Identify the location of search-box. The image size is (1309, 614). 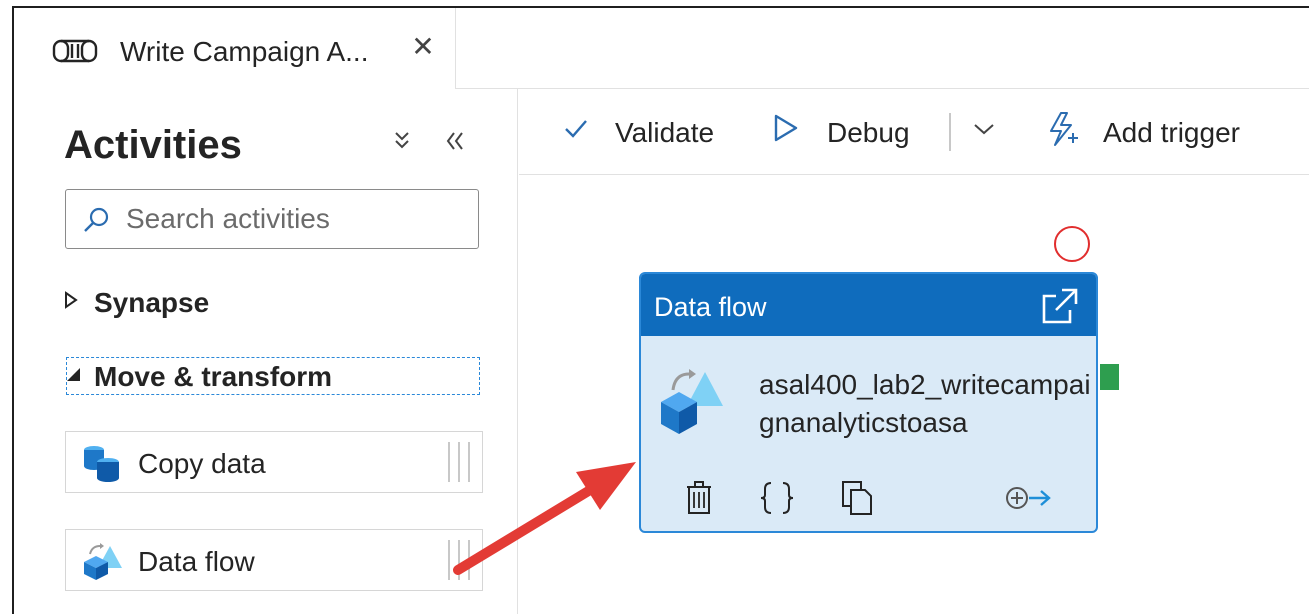
(272, 219).